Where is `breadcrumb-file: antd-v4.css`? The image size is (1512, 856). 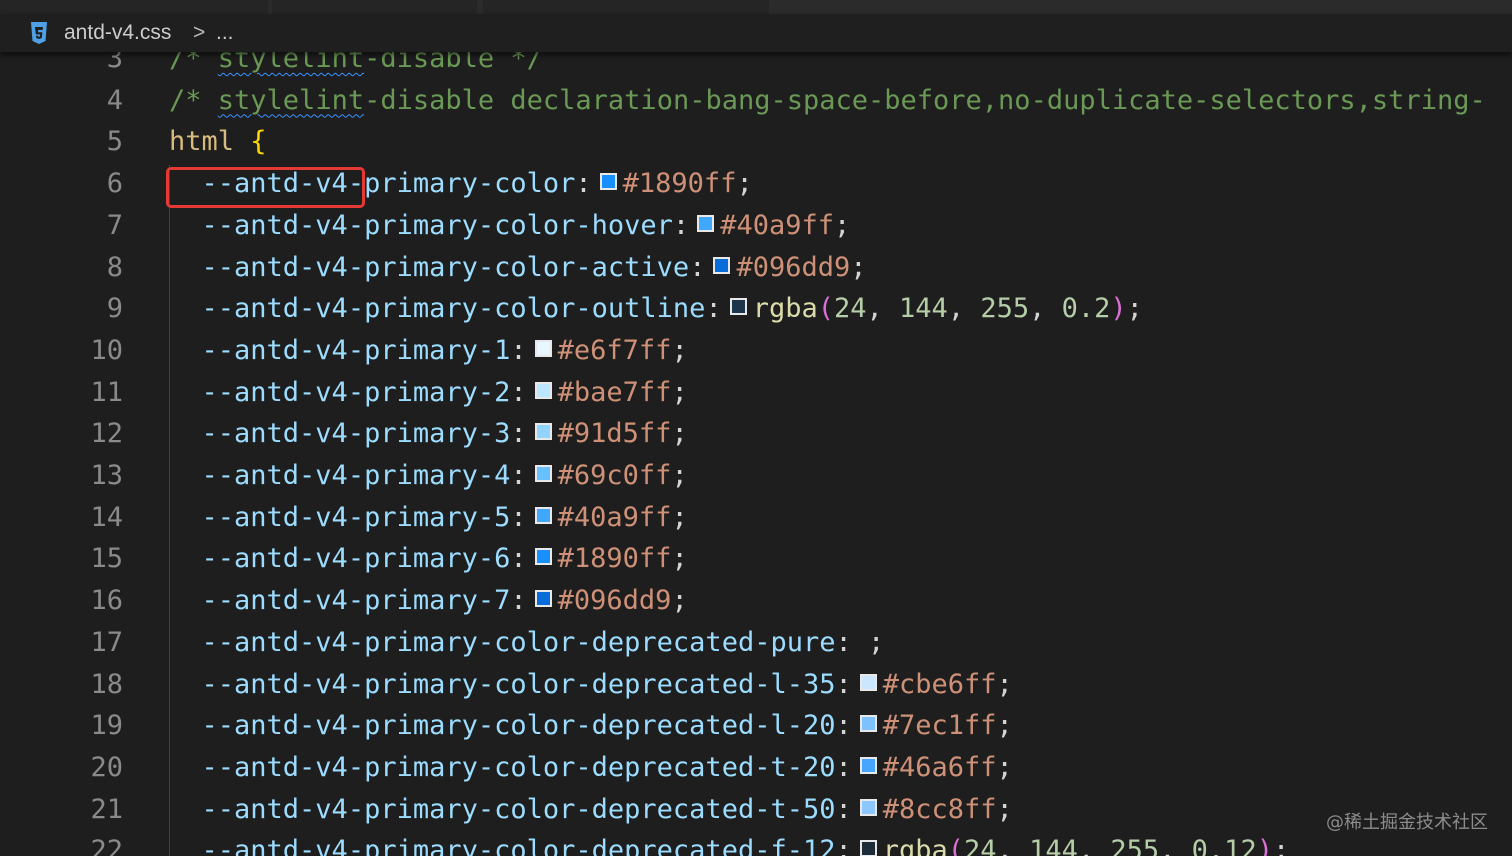
breadcrumb-file: antd-v4.css is located at coordinates (117, 33).